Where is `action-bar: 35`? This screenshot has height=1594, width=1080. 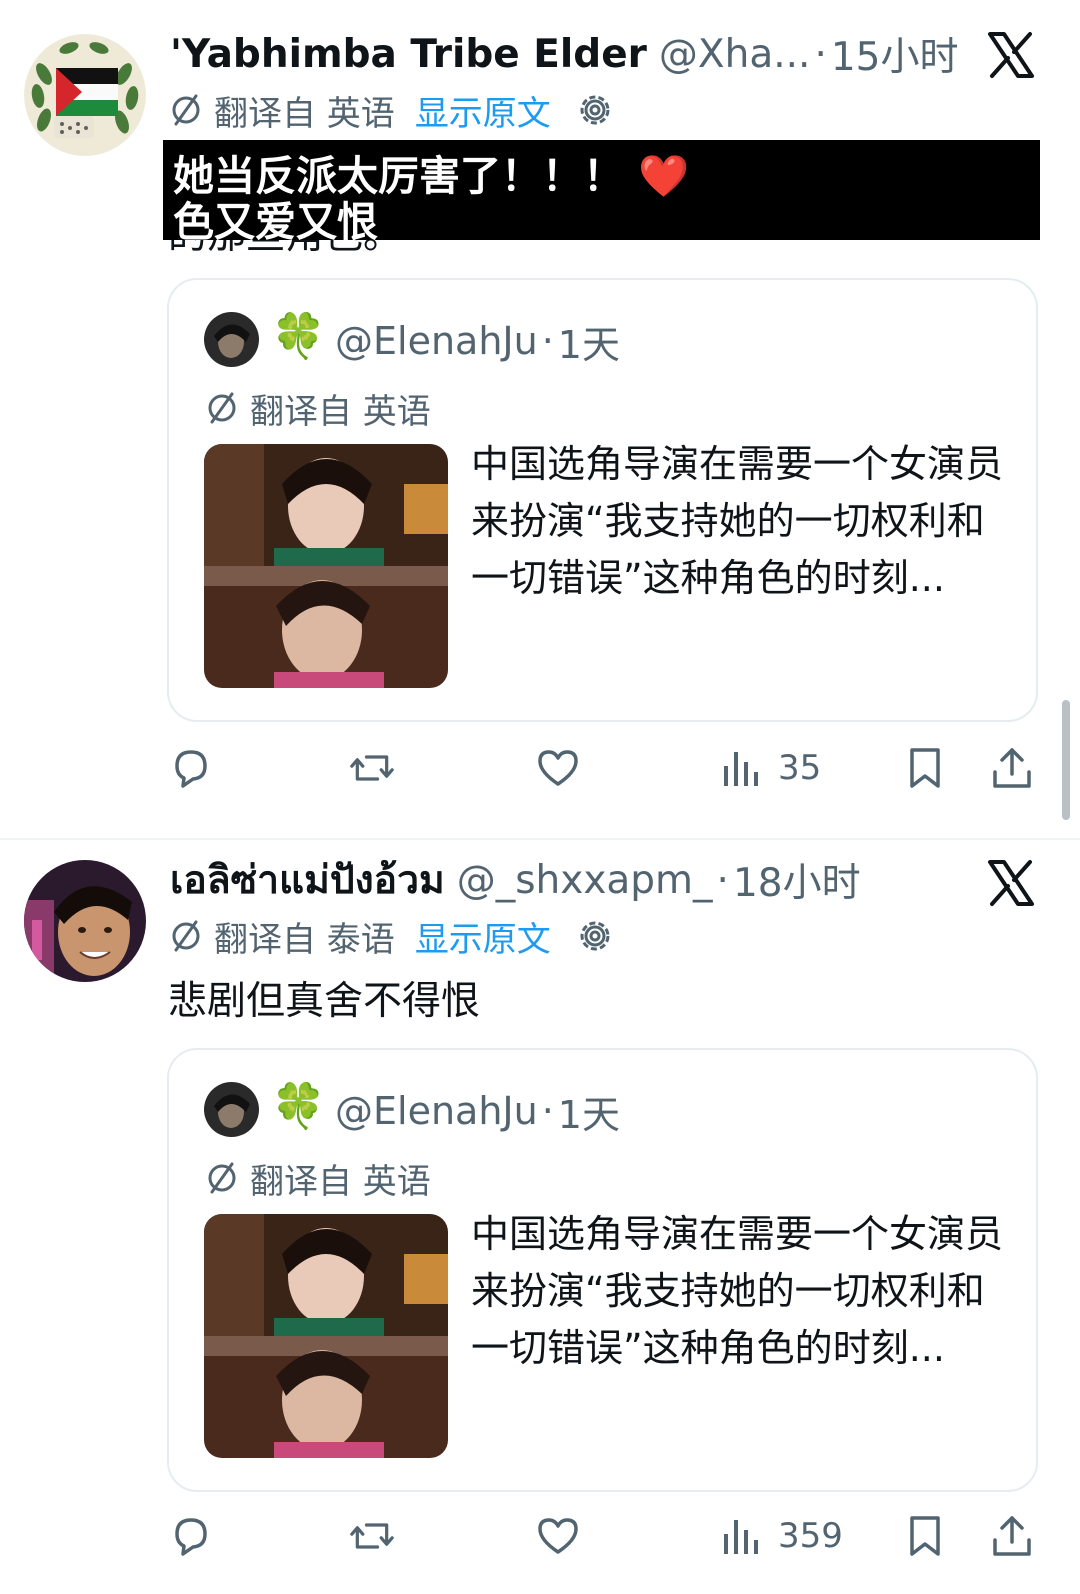
action-bar: 35 is located at coordinates (540, 768).